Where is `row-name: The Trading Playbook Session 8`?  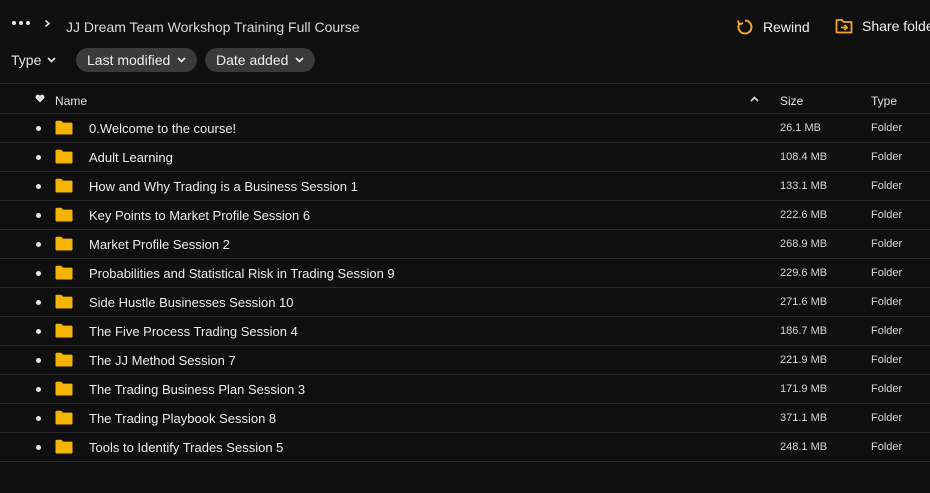
row-name: The Trading Playbook Session 8 is located at coordinates (183, 418).